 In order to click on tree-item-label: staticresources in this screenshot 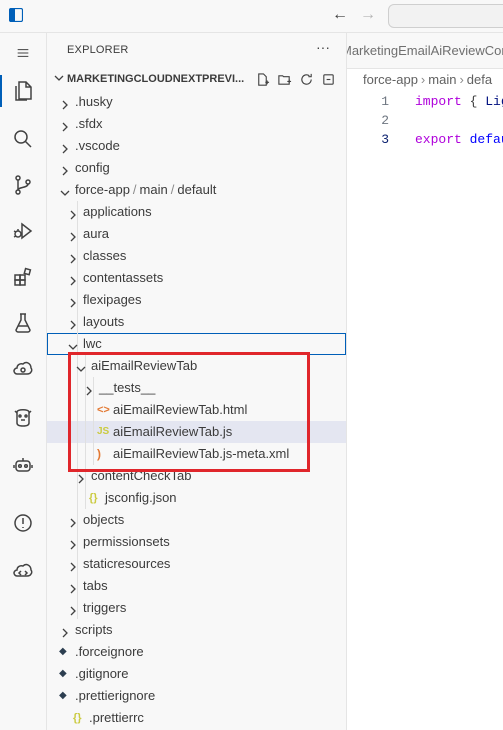, I will do `click(127, 563)`.